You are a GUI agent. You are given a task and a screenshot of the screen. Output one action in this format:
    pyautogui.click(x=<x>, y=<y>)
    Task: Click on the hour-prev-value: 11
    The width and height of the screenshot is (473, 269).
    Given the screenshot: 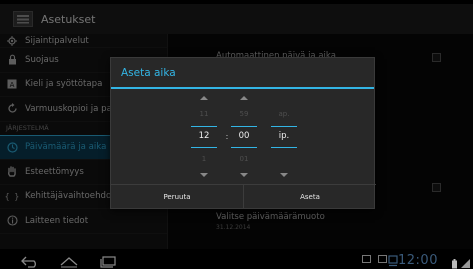 What is the action you would take?
    pyautogui.click(x=204, y=114)
    